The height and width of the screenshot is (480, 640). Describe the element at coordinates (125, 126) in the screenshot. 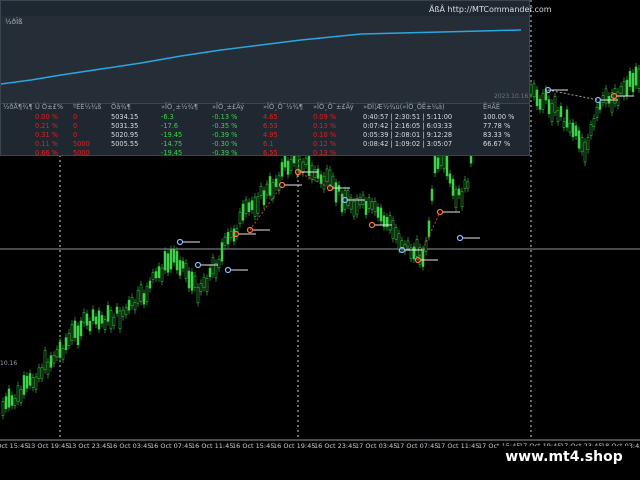

I see `table-cell: 5031.35` at that location.